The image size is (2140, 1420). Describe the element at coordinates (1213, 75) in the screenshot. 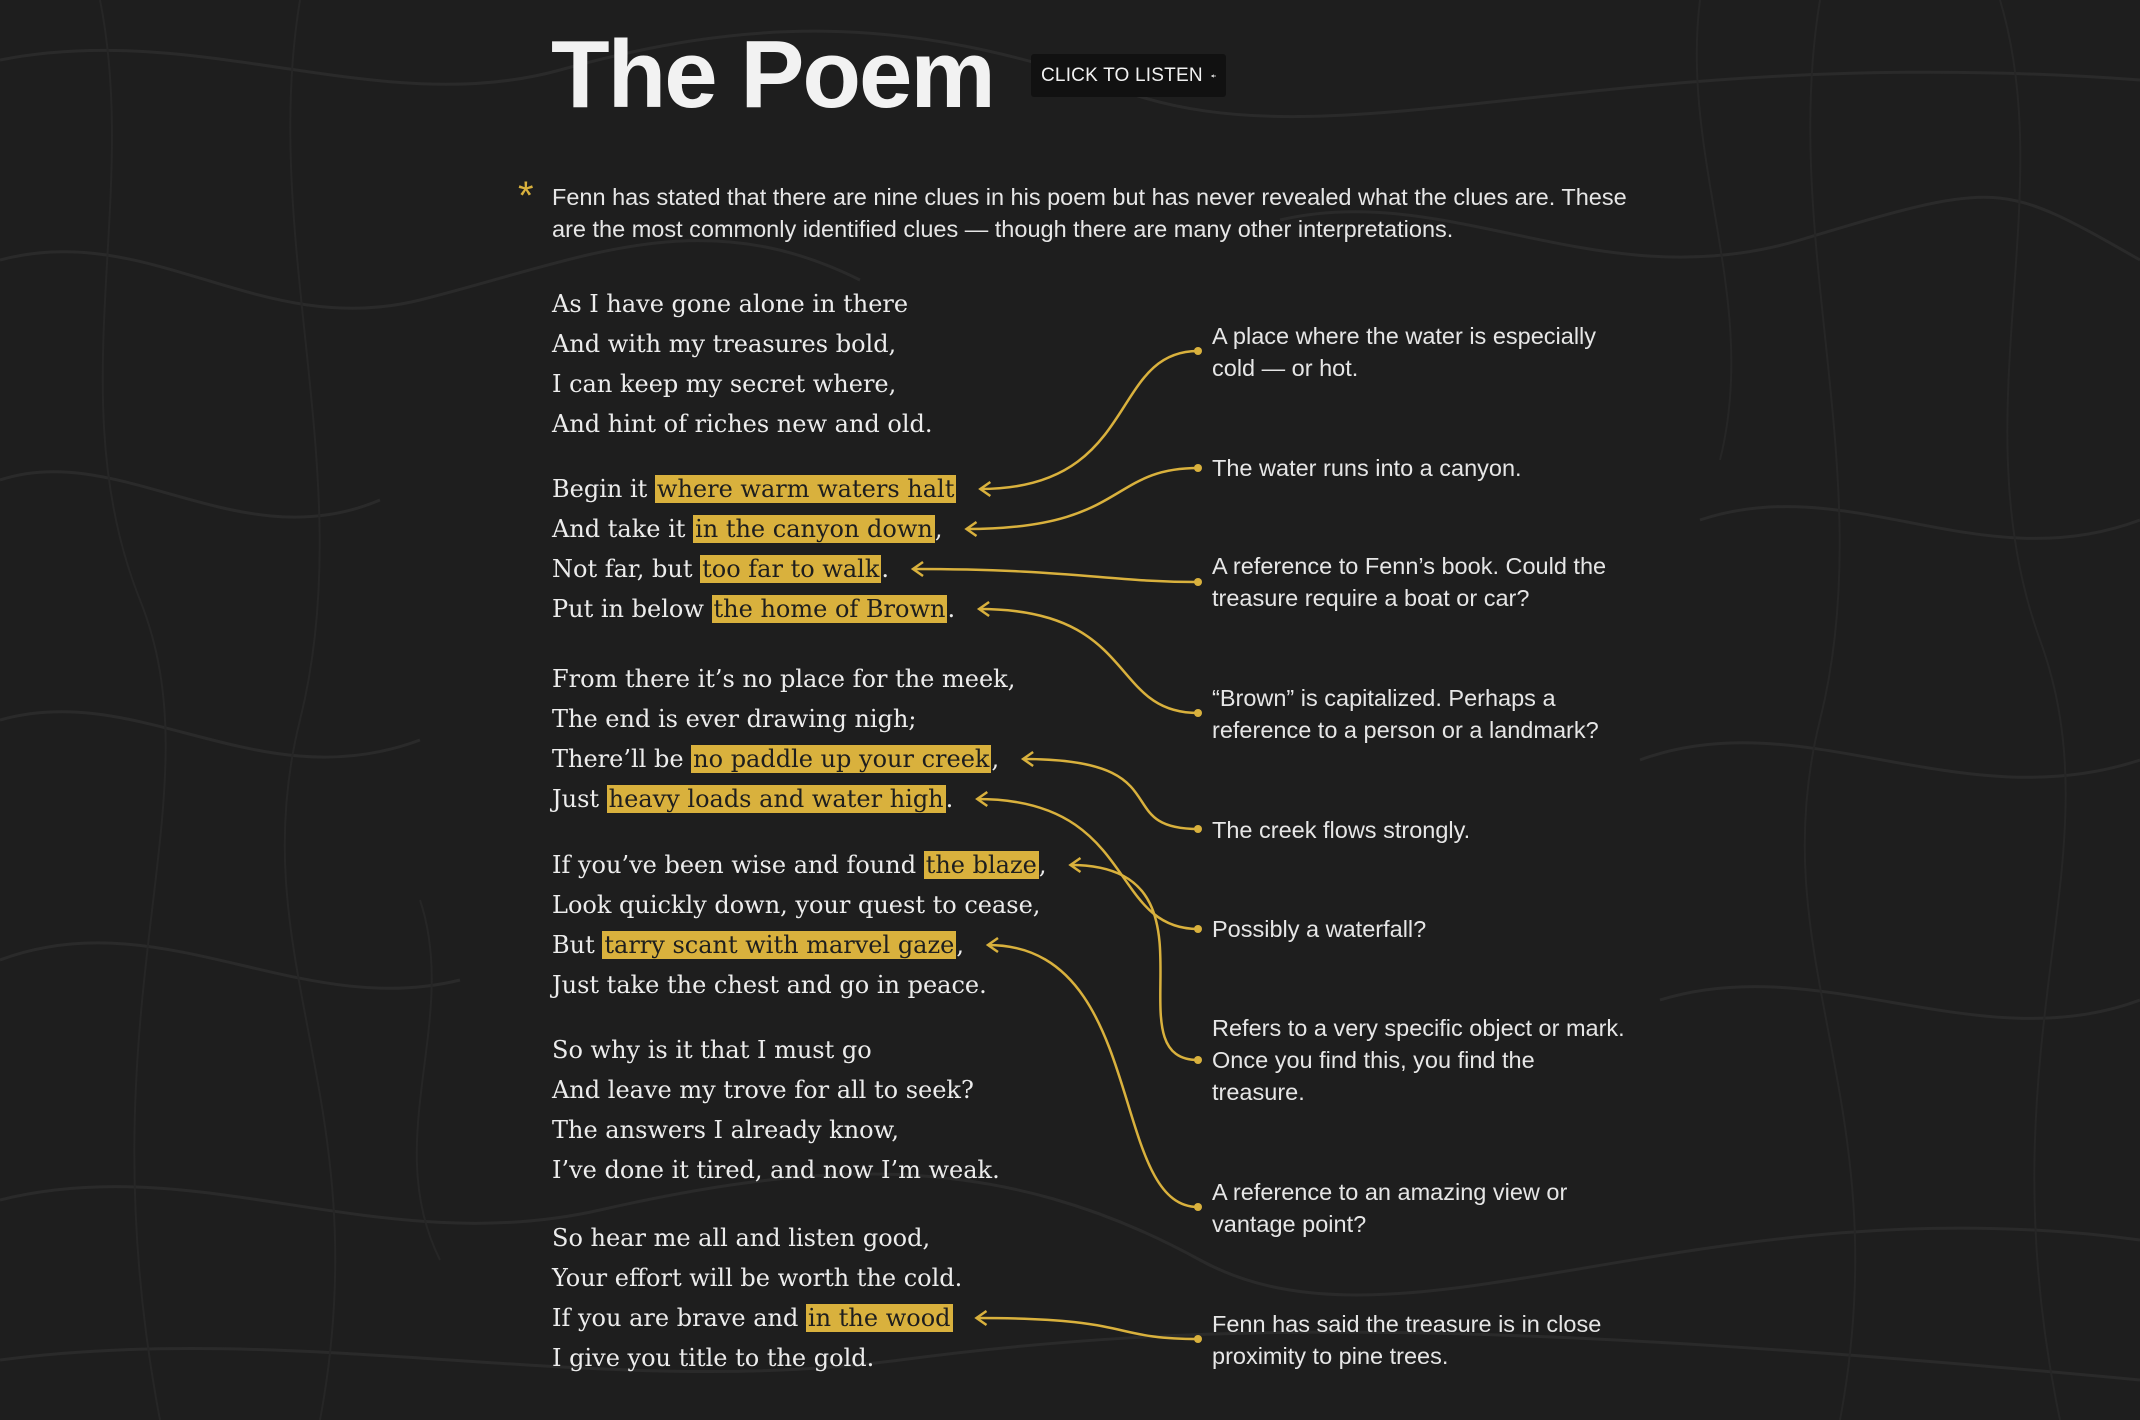

I see `speaker-muted-icon` at that location.